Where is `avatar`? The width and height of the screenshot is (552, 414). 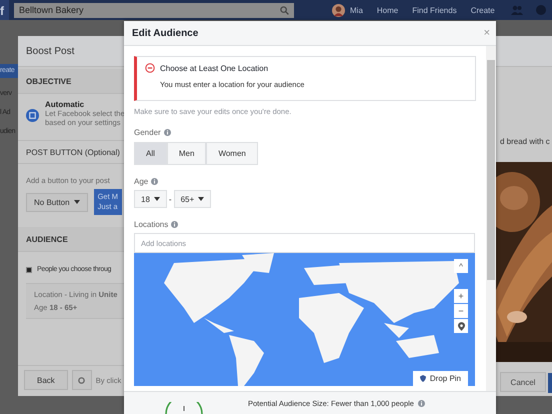 avatar is located at coordinates (338, 10).